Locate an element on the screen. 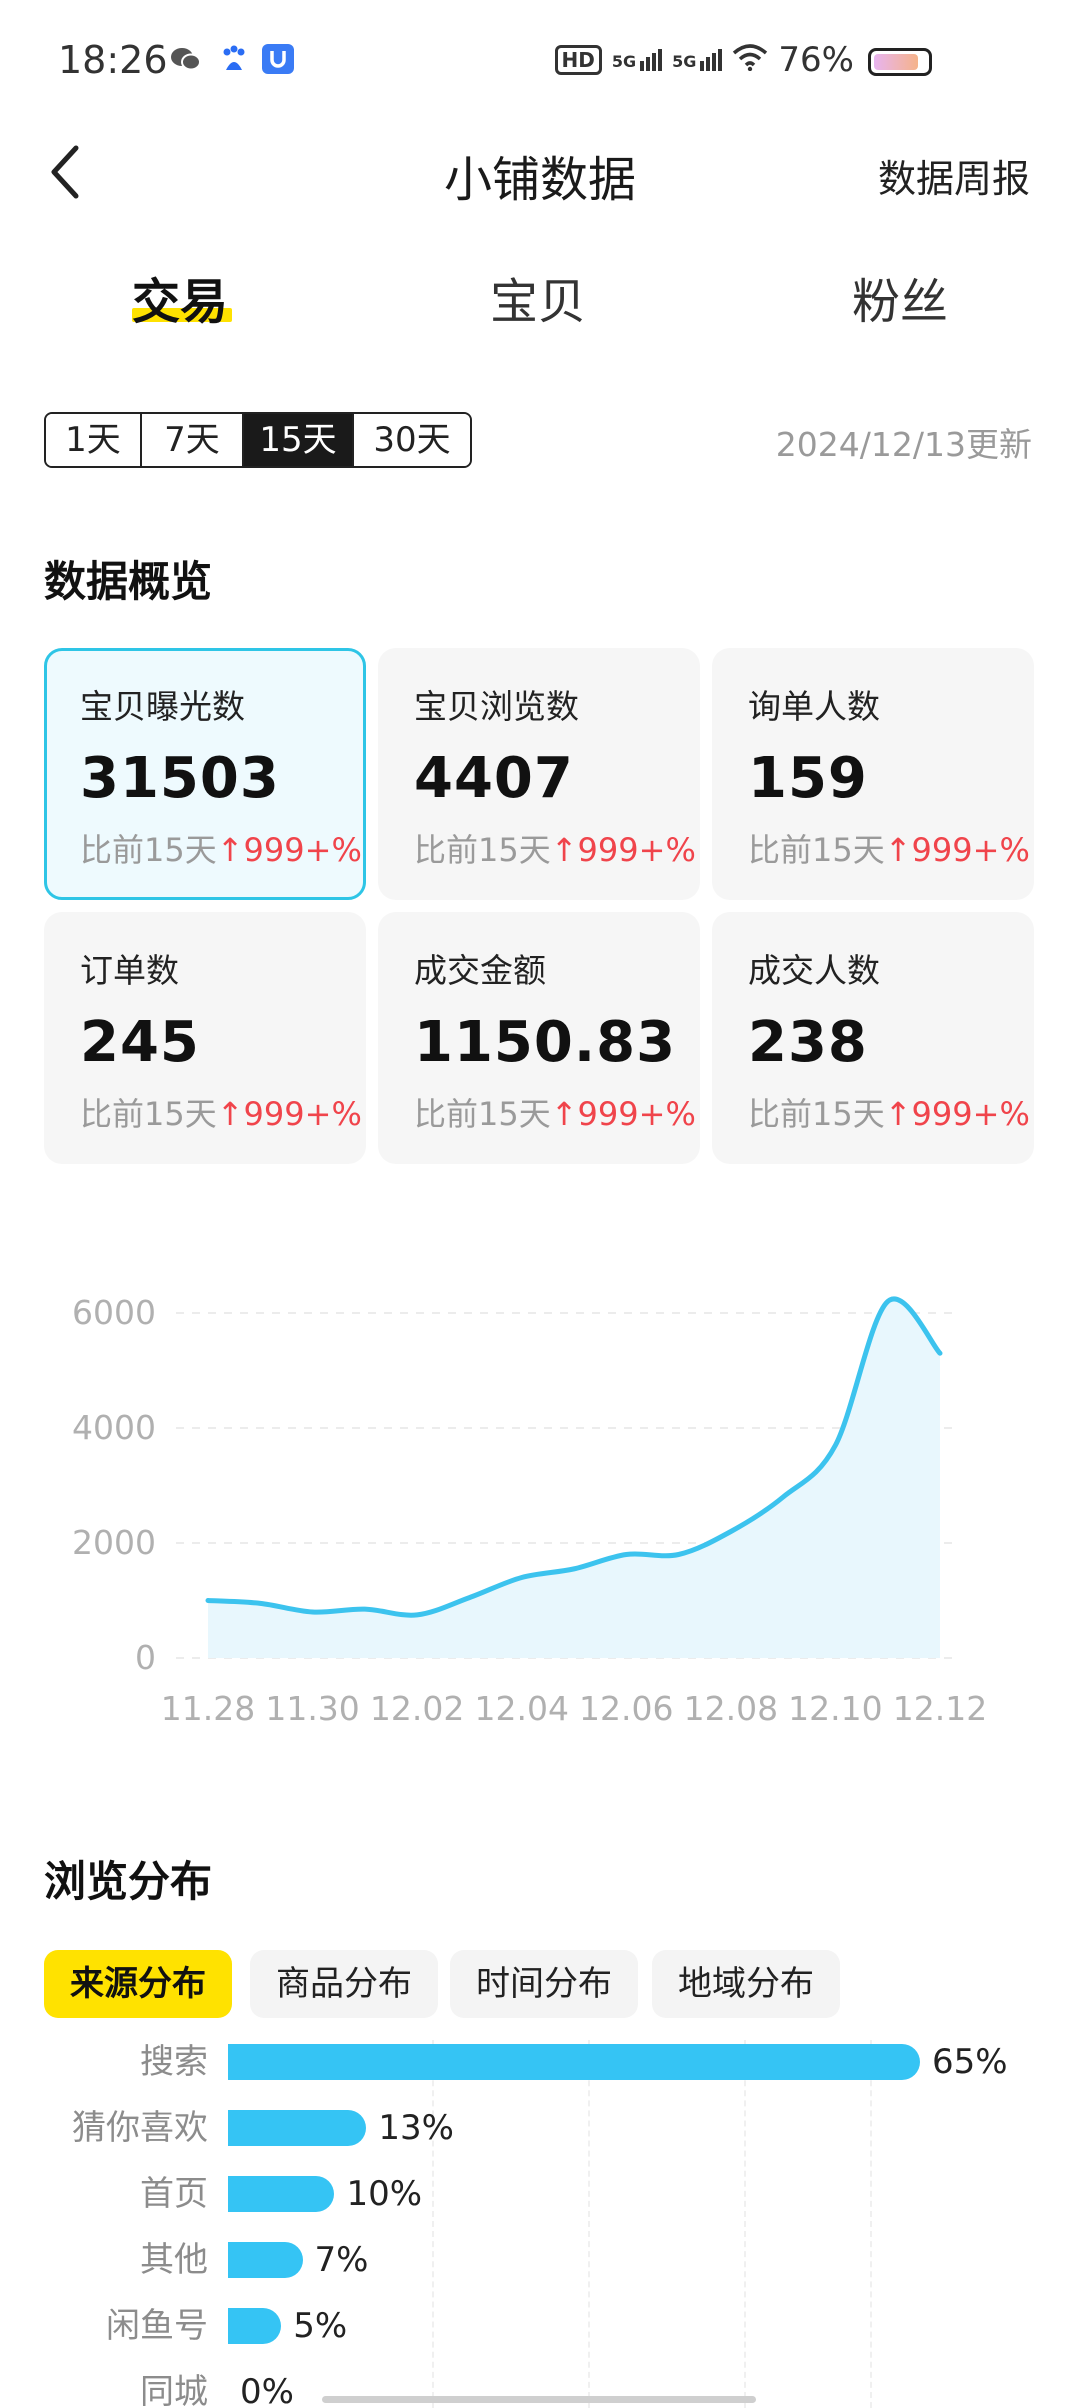 The image size is (1080, 2408). y-tick-label: 4000 is located at coordinates (114, 1427).